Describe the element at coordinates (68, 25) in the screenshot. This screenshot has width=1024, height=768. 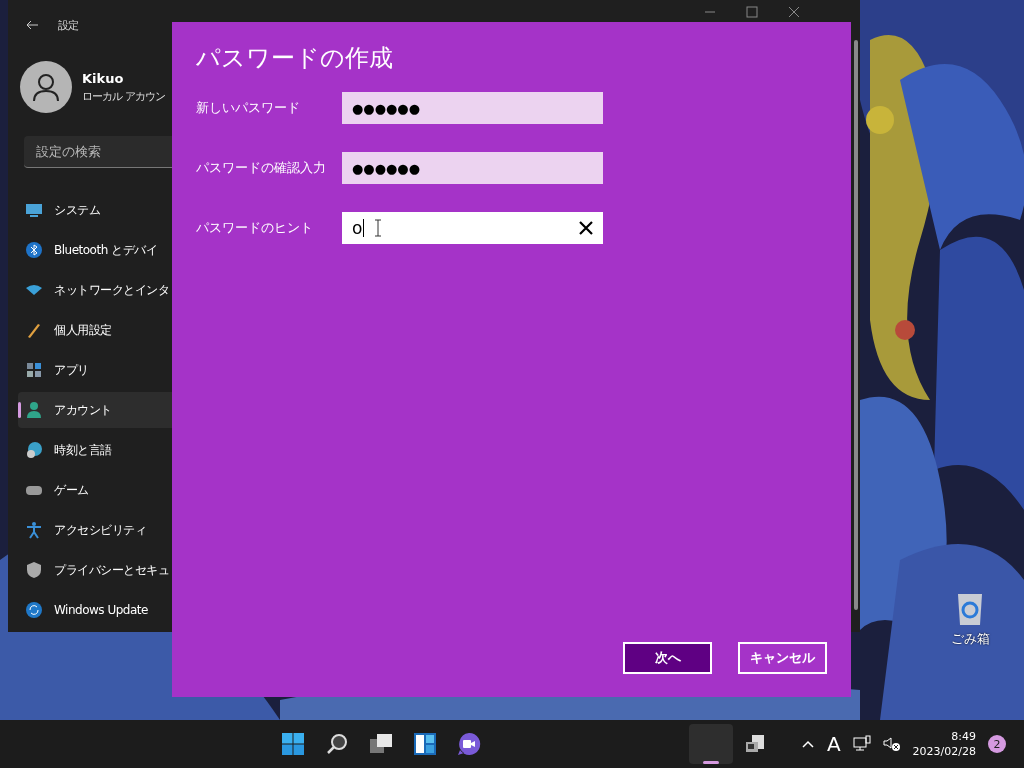
I see `window-title: 設定` at that location.